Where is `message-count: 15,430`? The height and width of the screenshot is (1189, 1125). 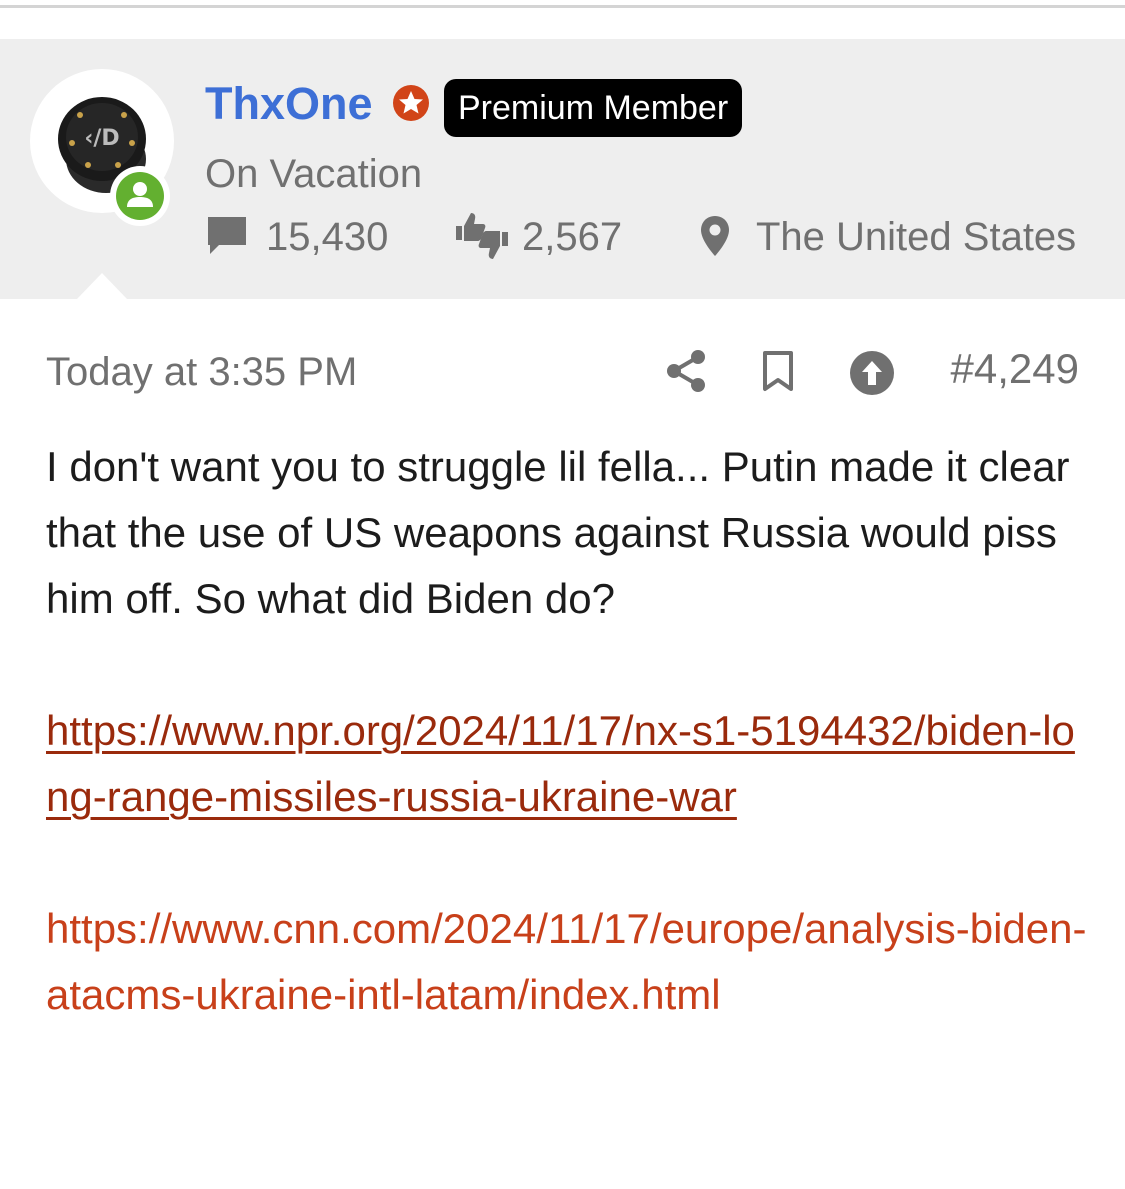
message-count: 15,430 is located at coordinates (327, 237).